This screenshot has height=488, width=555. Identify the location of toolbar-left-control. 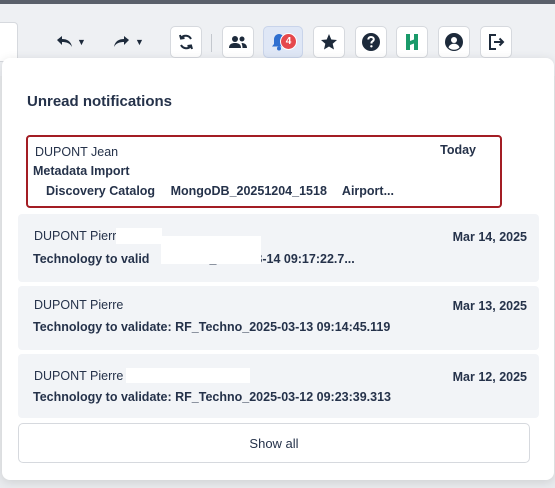
(9, 42).